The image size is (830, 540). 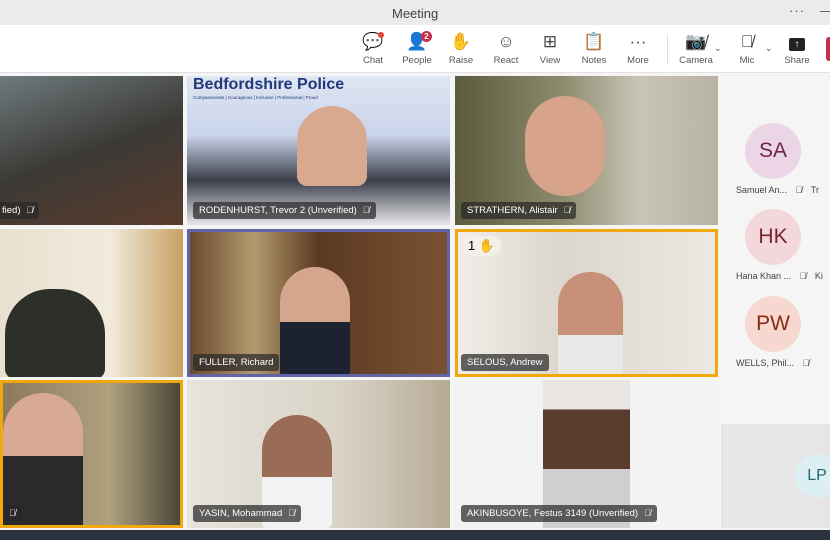 I want to click on taskbar, so click(x=415, y=535).